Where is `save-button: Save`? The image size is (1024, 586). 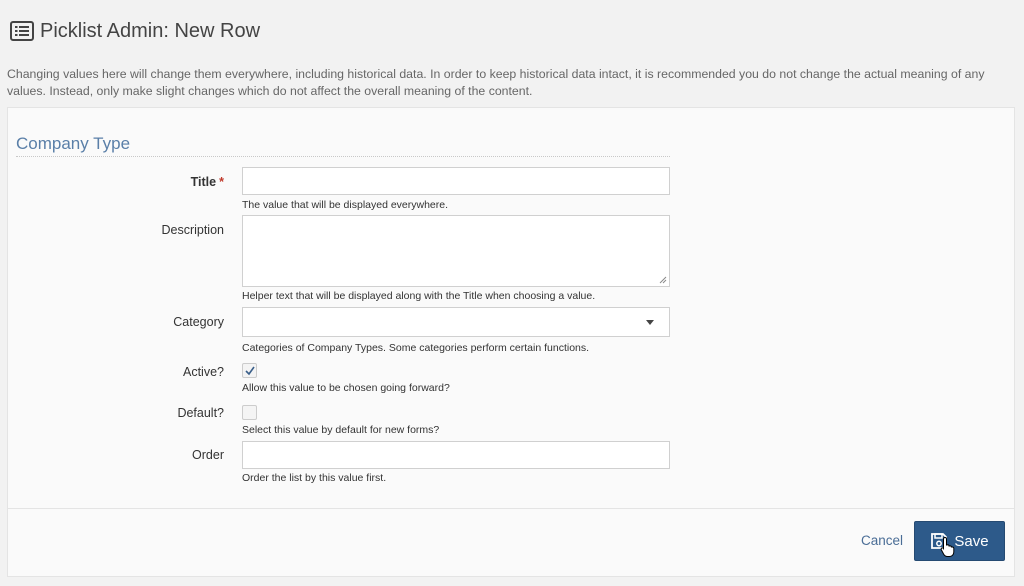 save-button: Save is located at coordinates (959, 541).